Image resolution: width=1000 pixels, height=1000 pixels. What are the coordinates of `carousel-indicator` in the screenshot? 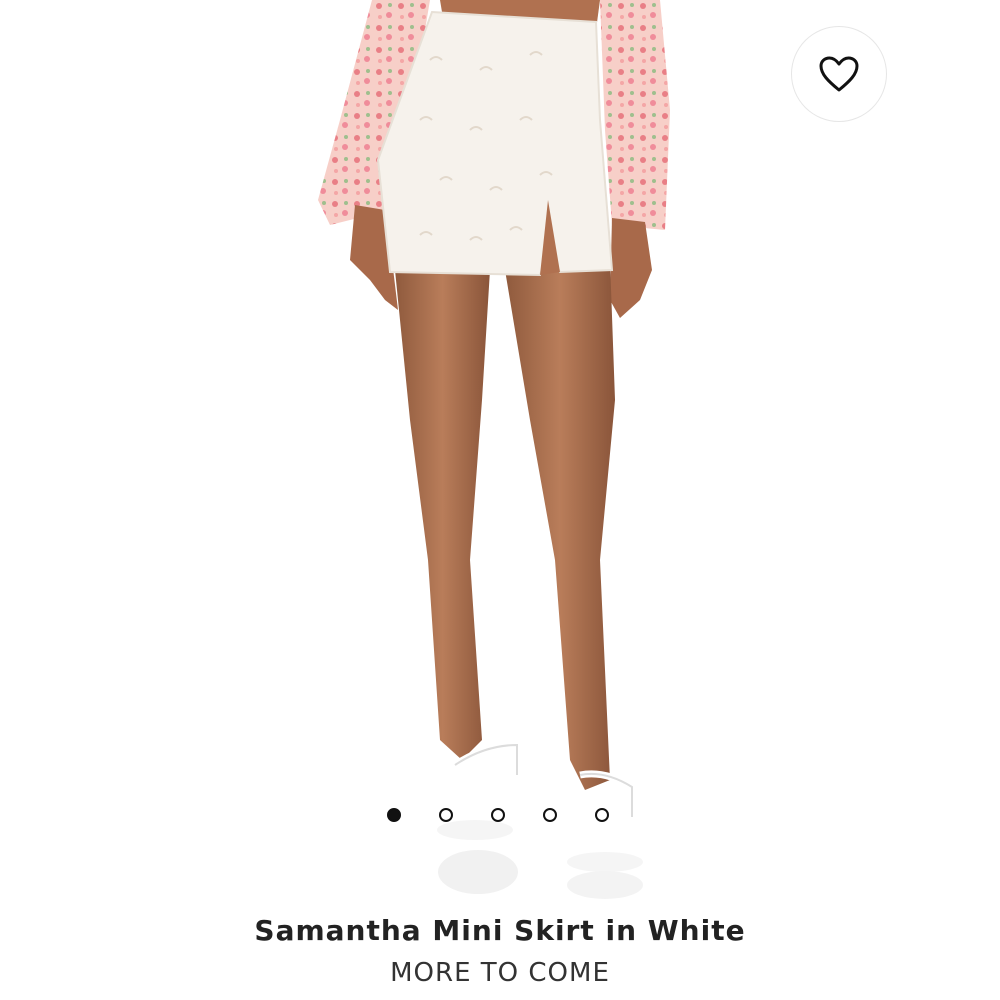 It's located at (500, 817).